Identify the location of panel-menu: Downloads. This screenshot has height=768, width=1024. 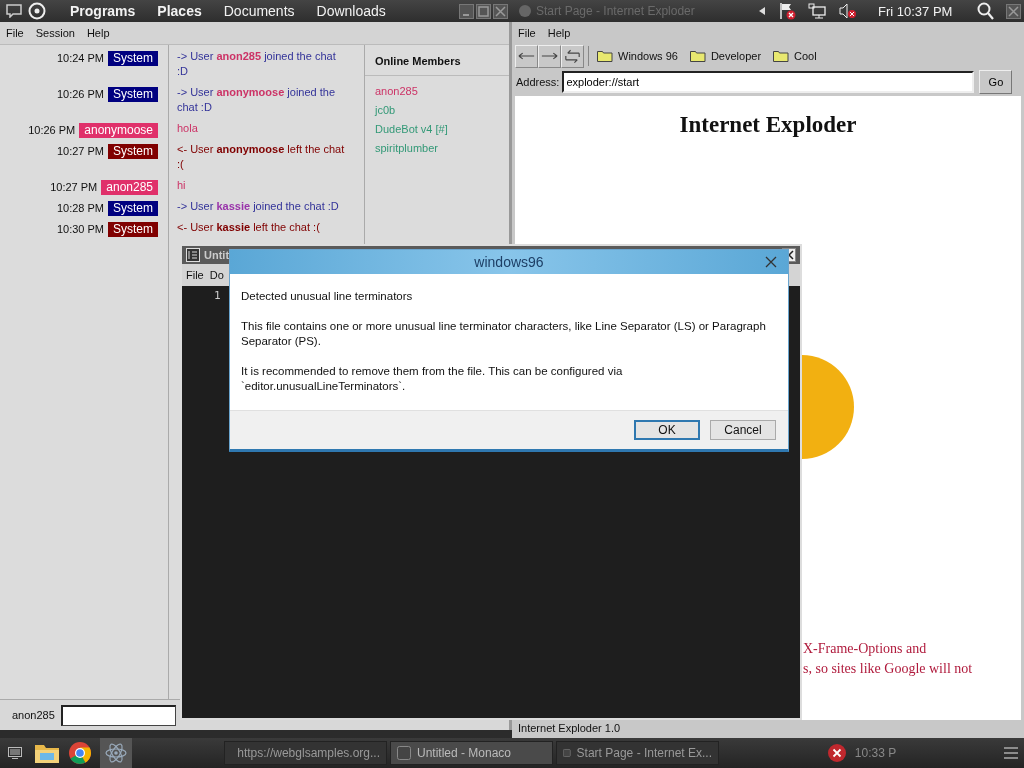
(351, 11).